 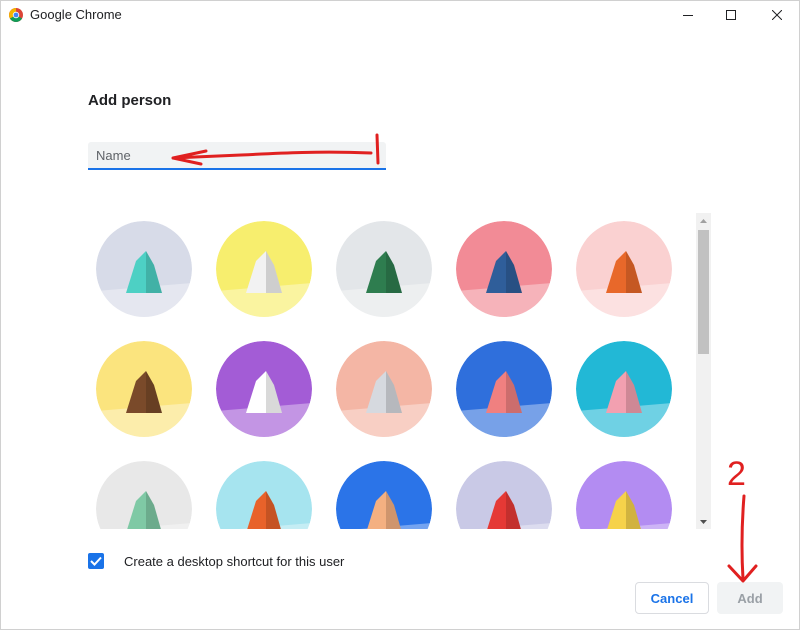 I want to click on dialog-heading: Add person, so click(x=130, y=100).